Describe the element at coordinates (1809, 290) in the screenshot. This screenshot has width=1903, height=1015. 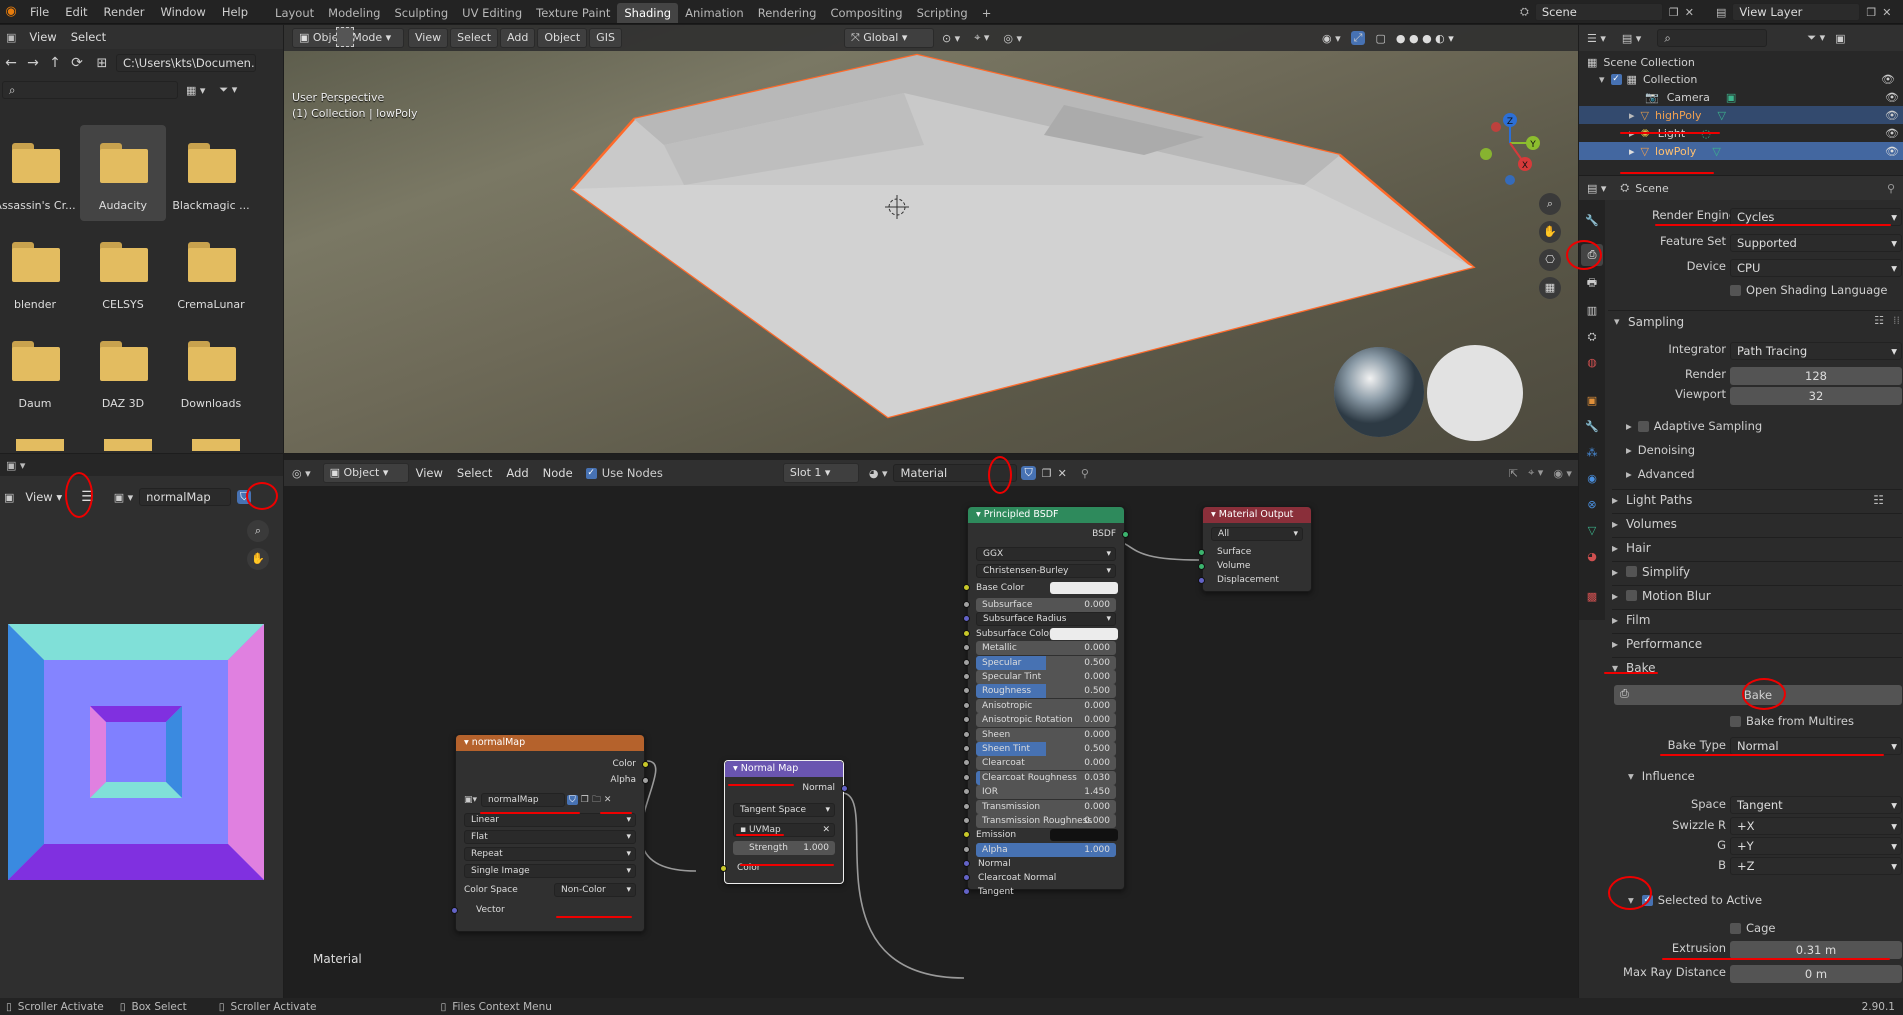
I see `osl-checkbox-row: Open Shading Language` at that location.